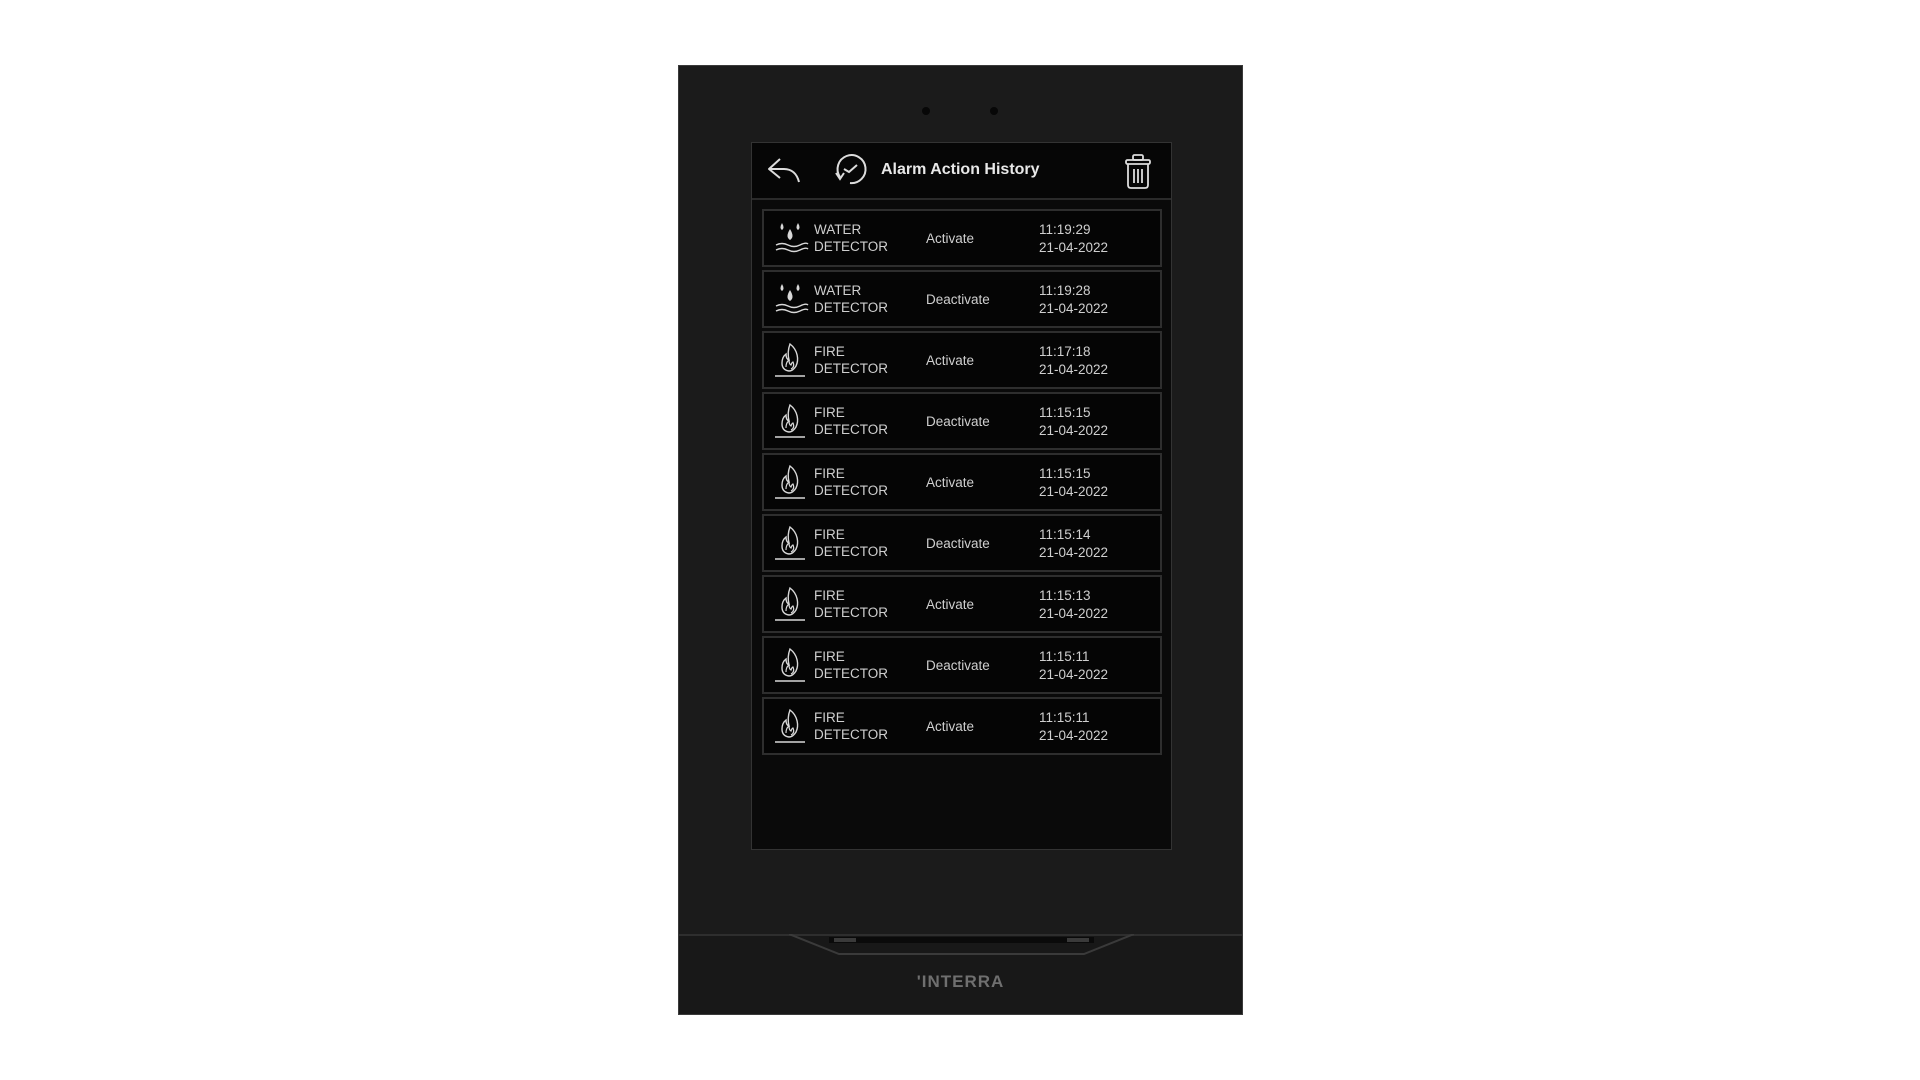  Describe the element at coordinates (1065, 534) in the screenshot. I see `time-value: 11:15:14` at that location.